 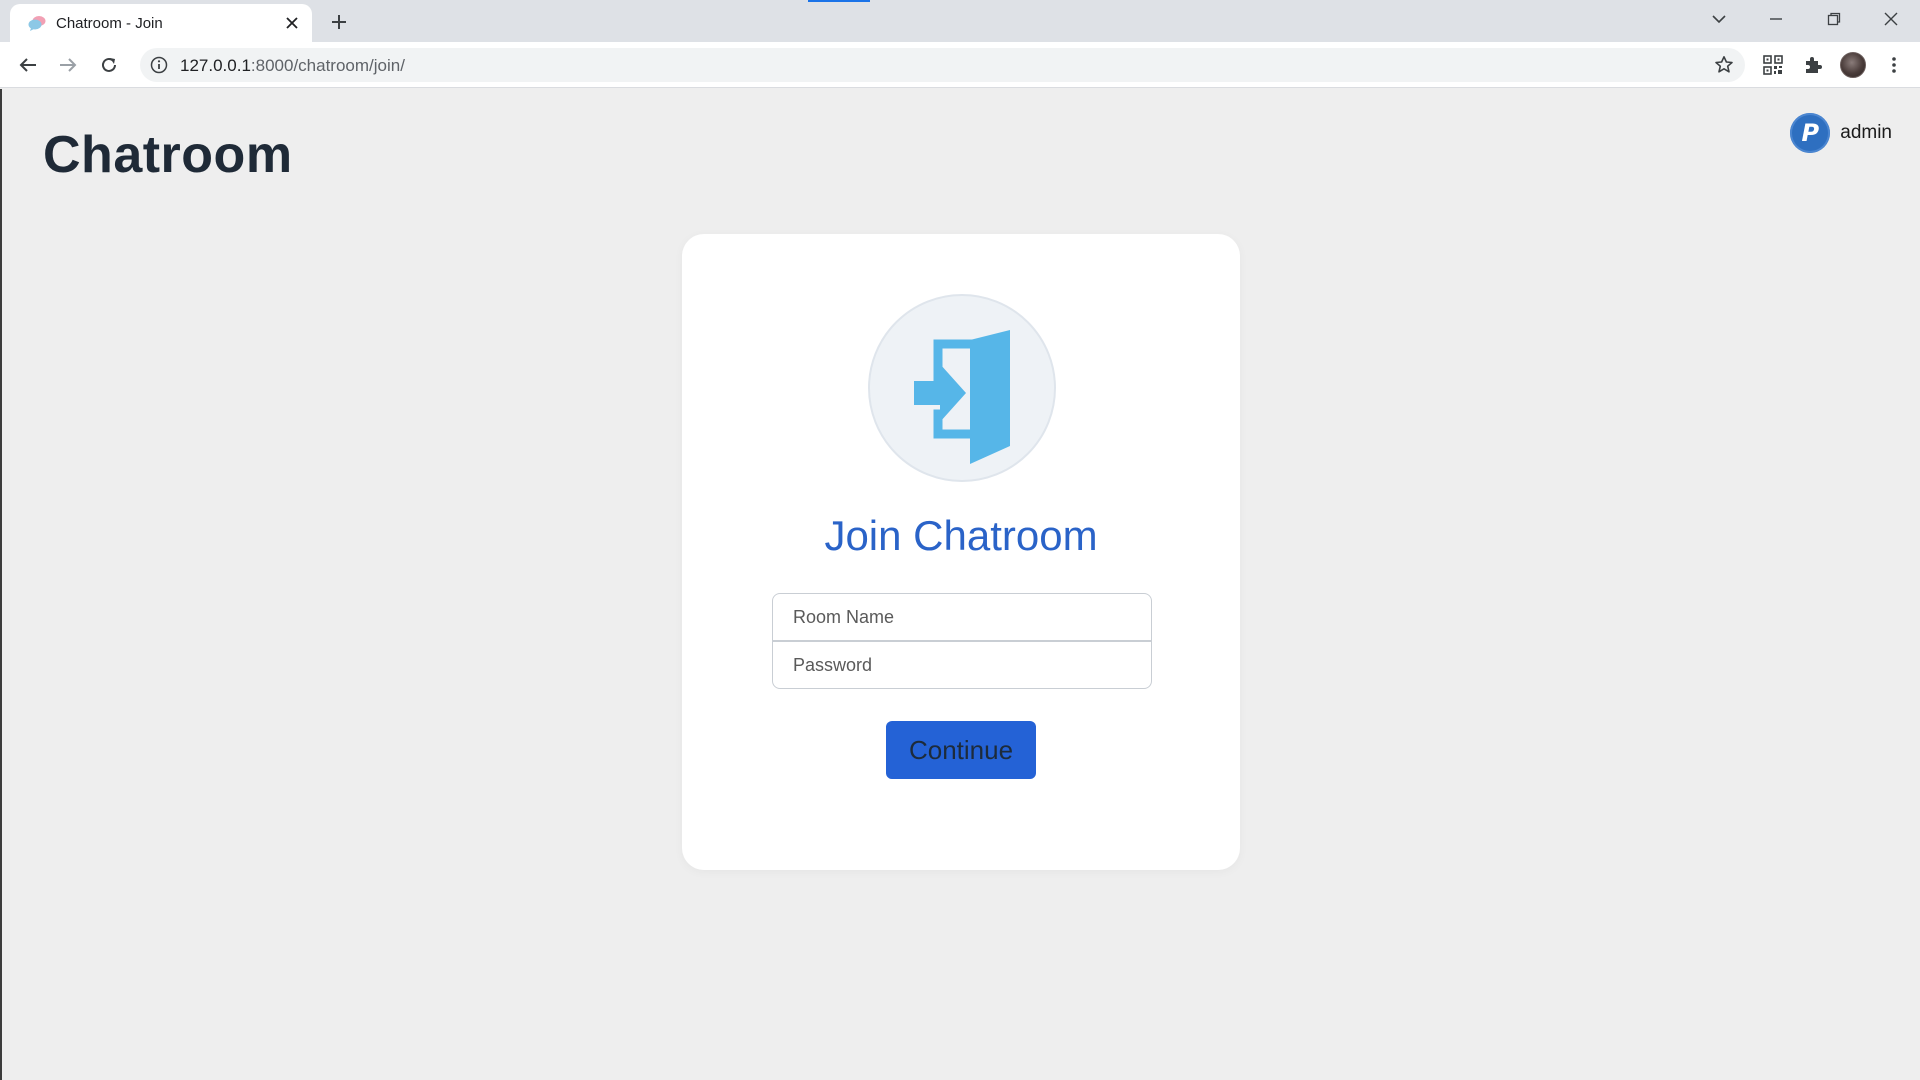 What do you see at coordinates (962, 617) in the screenshot?
I see `room-name-input` at bounding box center [962, 617].